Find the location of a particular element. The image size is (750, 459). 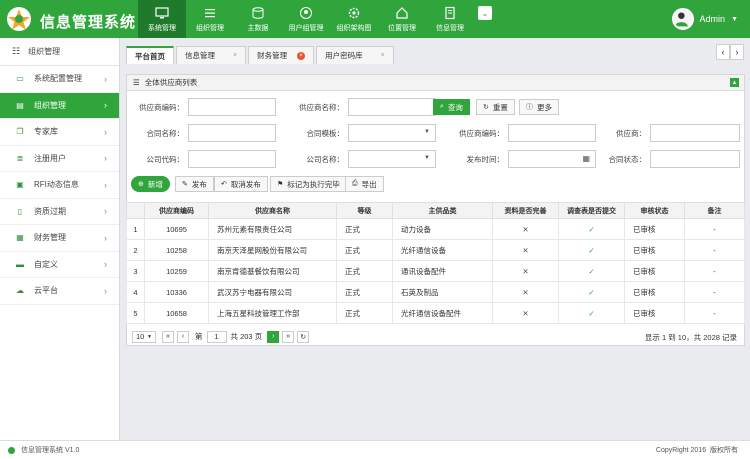

table-row: 2 10258 南京天泽星网股份有限公司 正式 光纤通信设备 ✕ ✓ 已审核 - is located at coordinates (435, 250).